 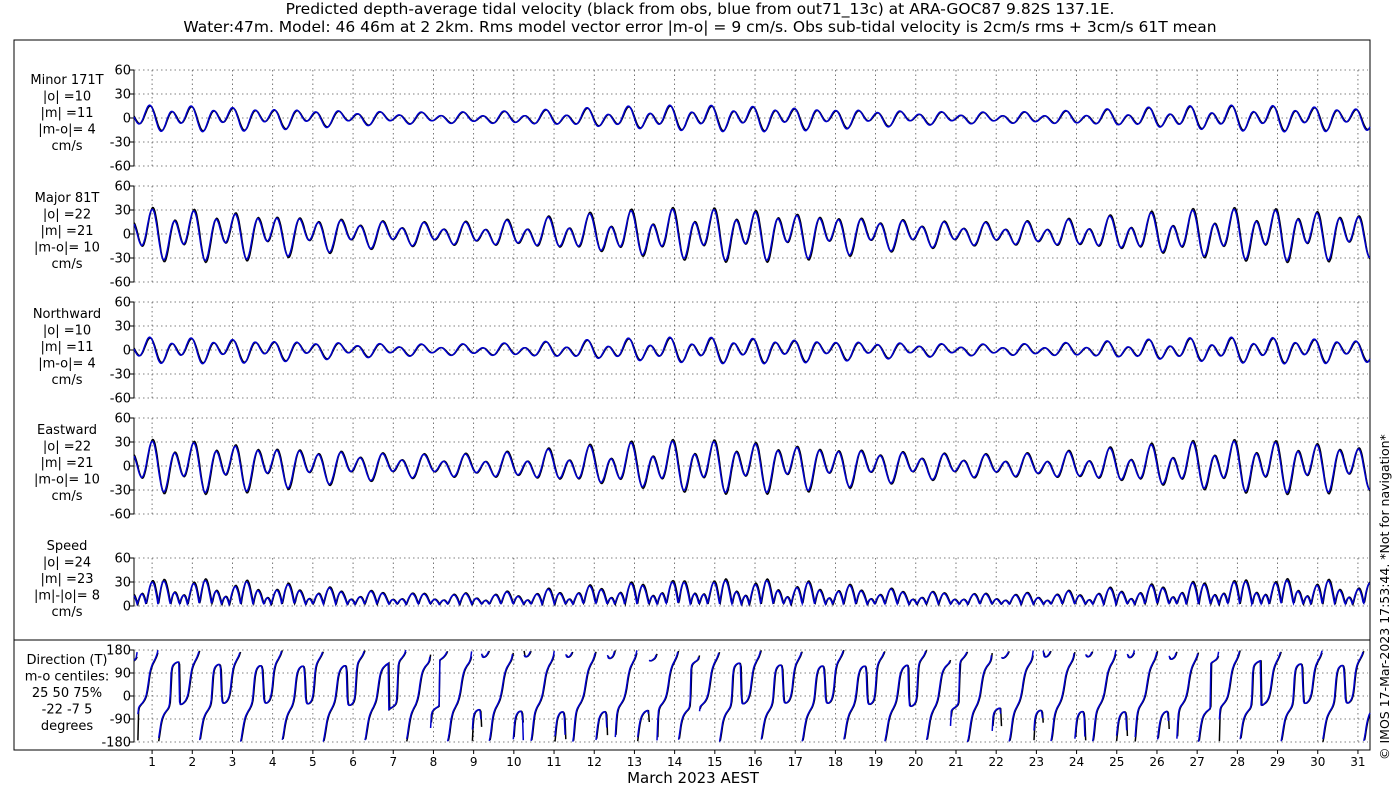 I want to click on x-tick-label: 5, so click(x=313, y=762).